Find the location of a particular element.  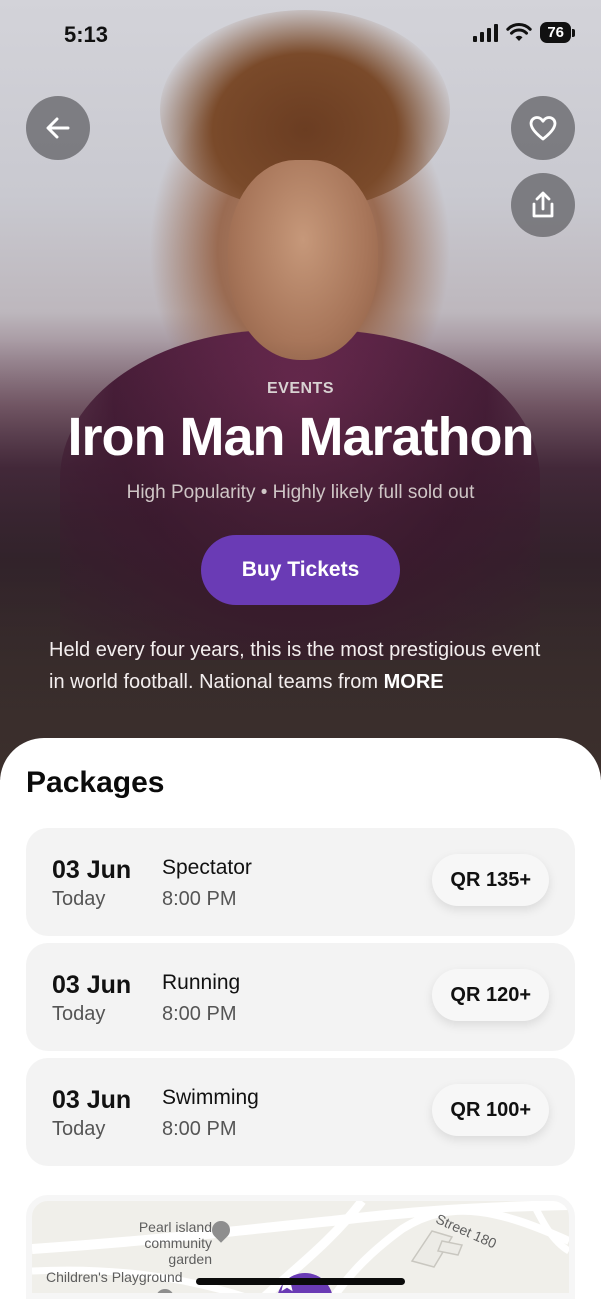

back-button is located at coordinates (58, 128).